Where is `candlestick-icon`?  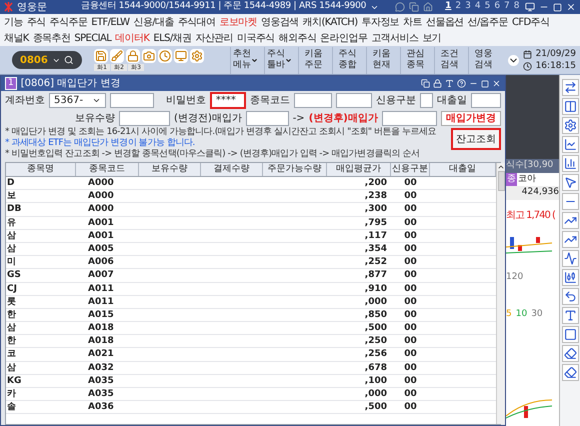
candlestick-icon is located at coordinates (570, 277).